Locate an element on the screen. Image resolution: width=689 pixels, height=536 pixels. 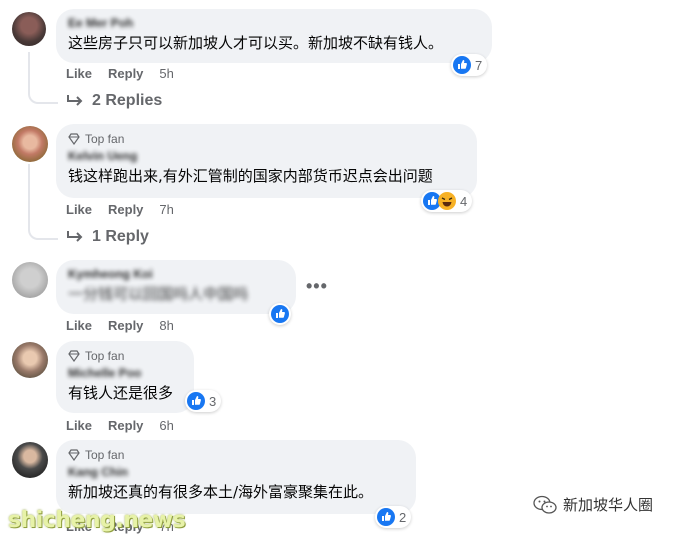
reaction-summary is located at coordinates (280, 314).